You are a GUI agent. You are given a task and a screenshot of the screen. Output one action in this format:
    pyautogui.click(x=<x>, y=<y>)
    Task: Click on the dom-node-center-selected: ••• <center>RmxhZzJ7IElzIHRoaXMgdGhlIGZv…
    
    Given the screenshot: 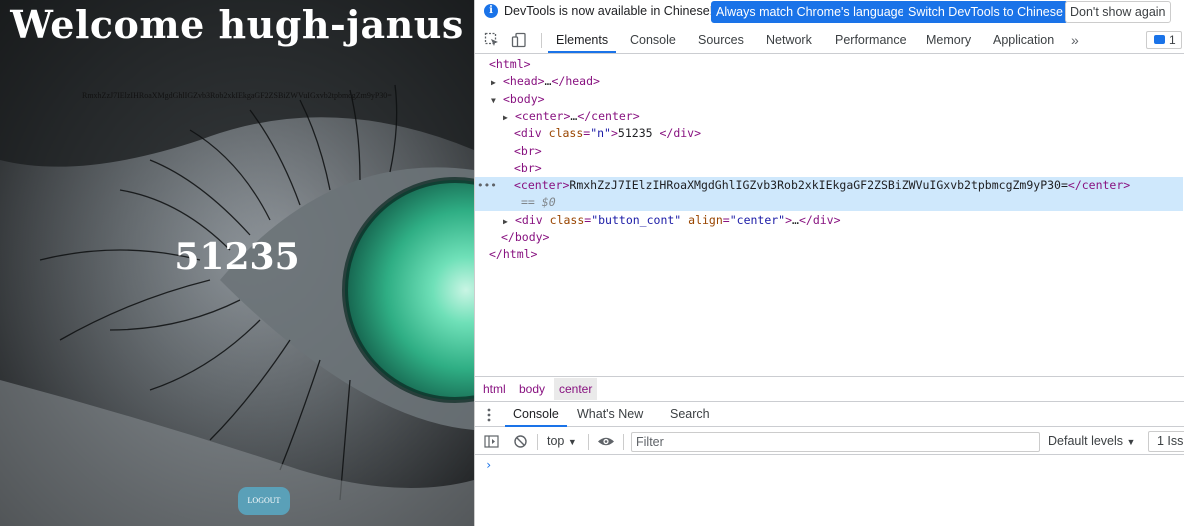 What is the action you would take?
    pyautogui.click(x=829, y=194)
    